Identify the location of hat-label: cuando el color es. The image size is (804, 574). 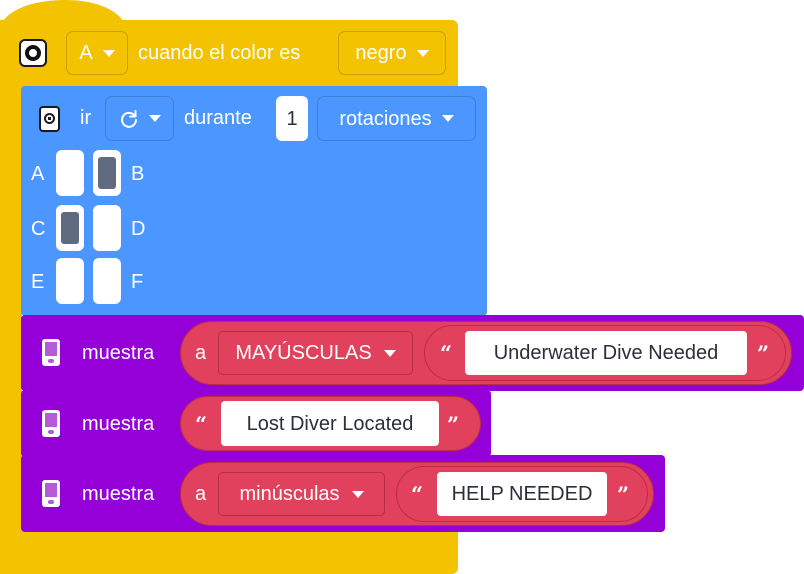
(219, 53).